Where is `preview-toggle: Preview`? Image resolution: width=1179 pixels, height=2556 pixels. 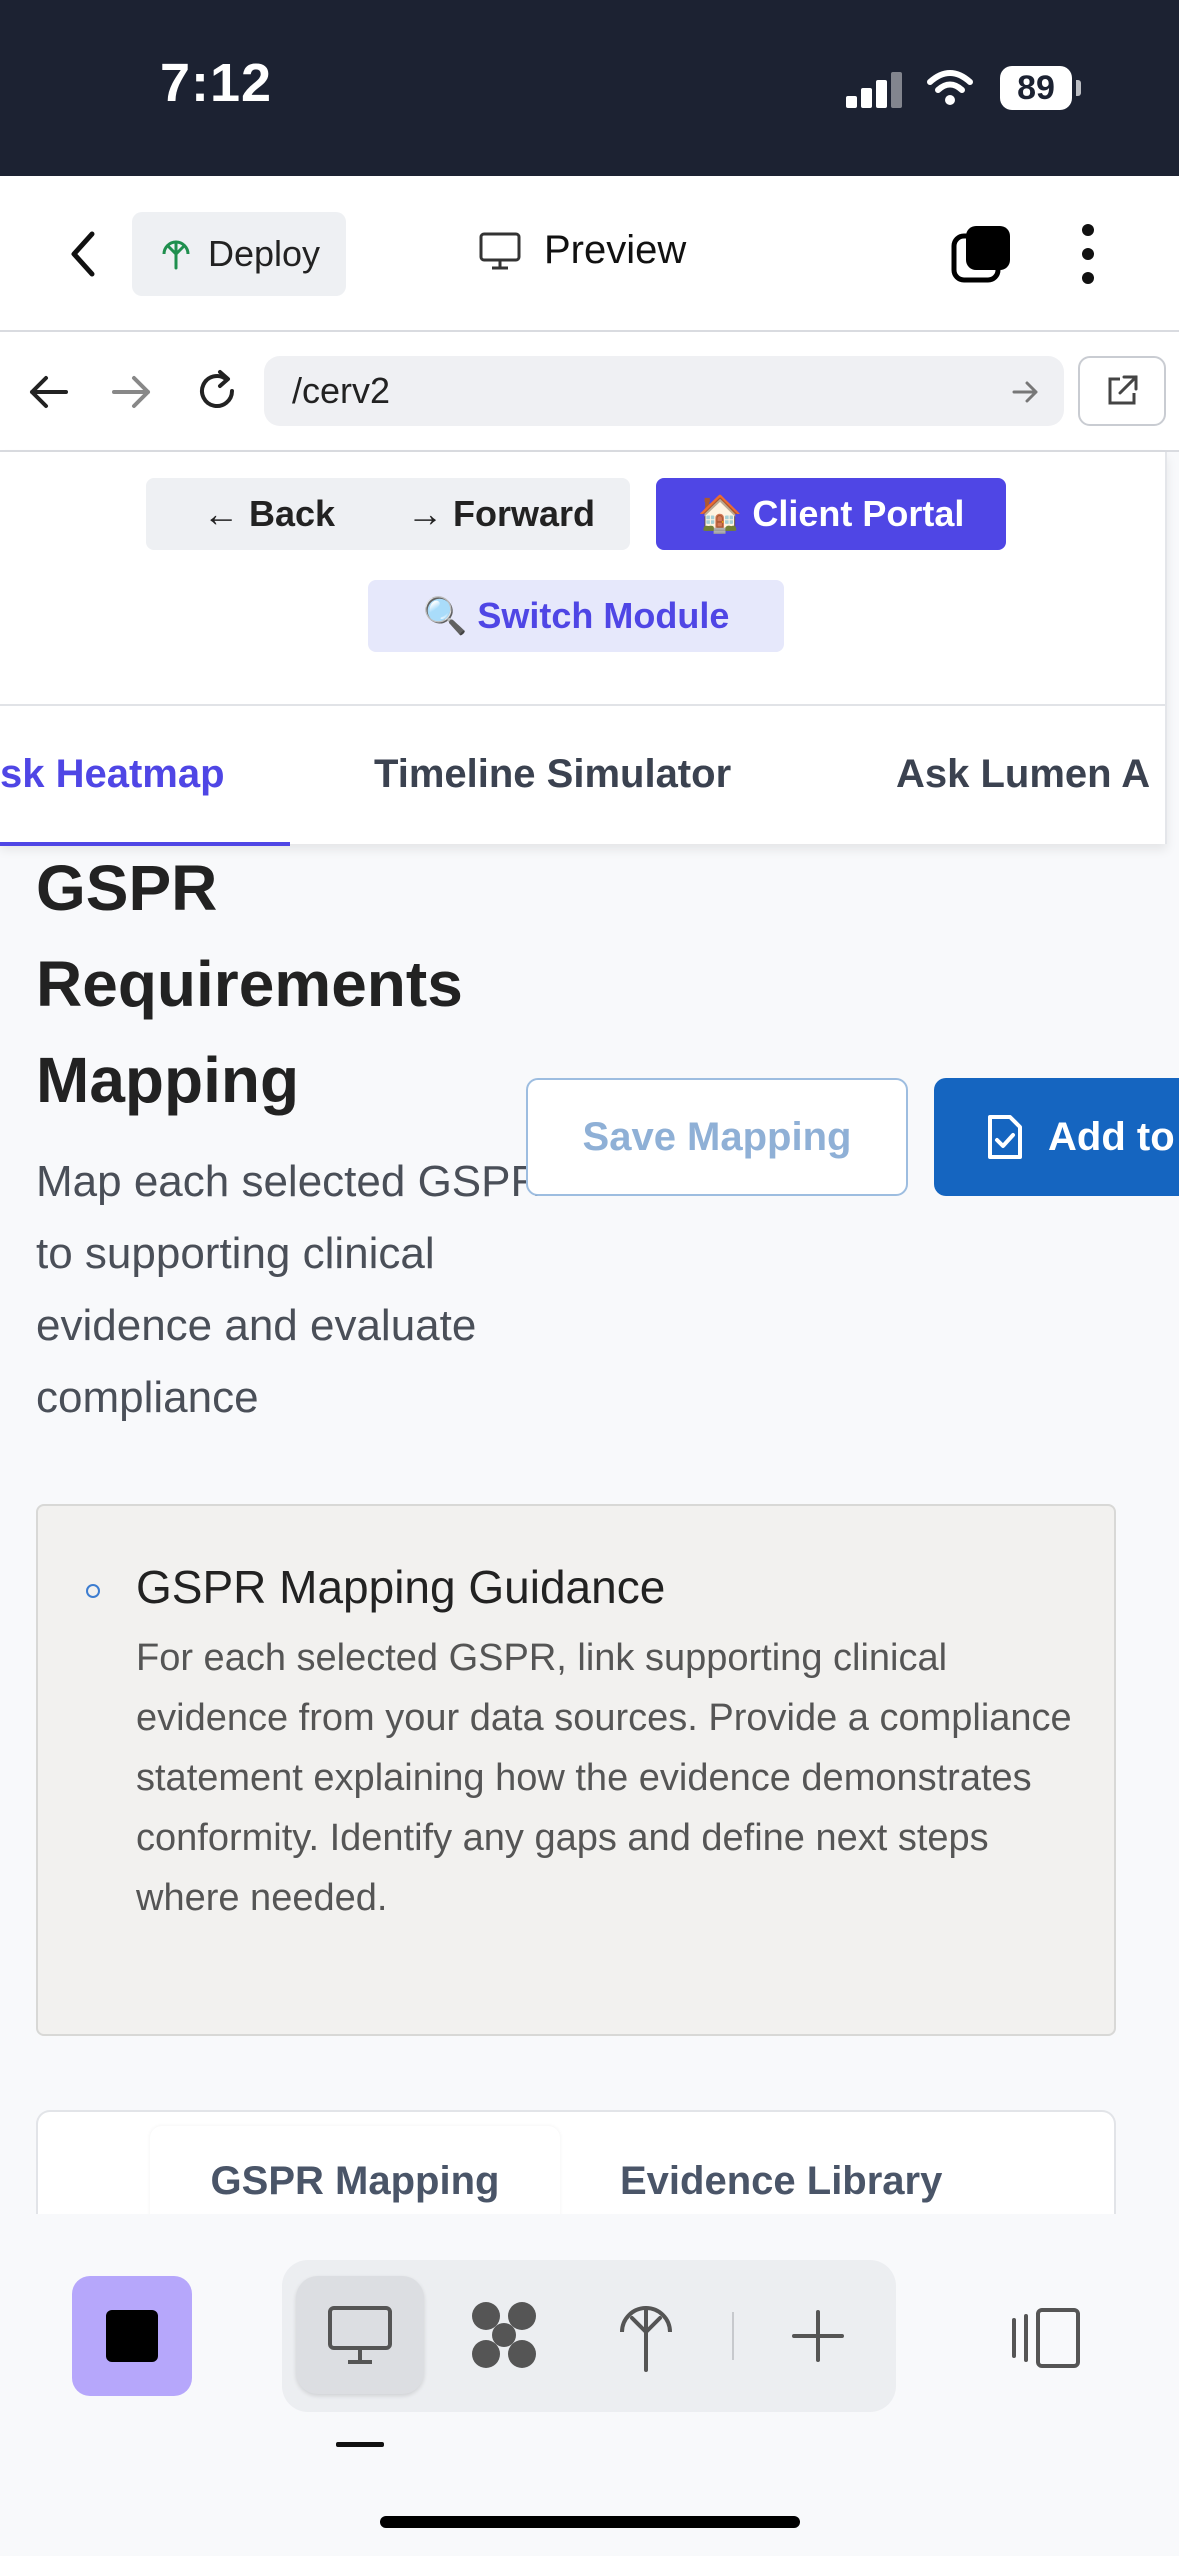
preview-toggle: Preview is located at coordinates (582, 250).